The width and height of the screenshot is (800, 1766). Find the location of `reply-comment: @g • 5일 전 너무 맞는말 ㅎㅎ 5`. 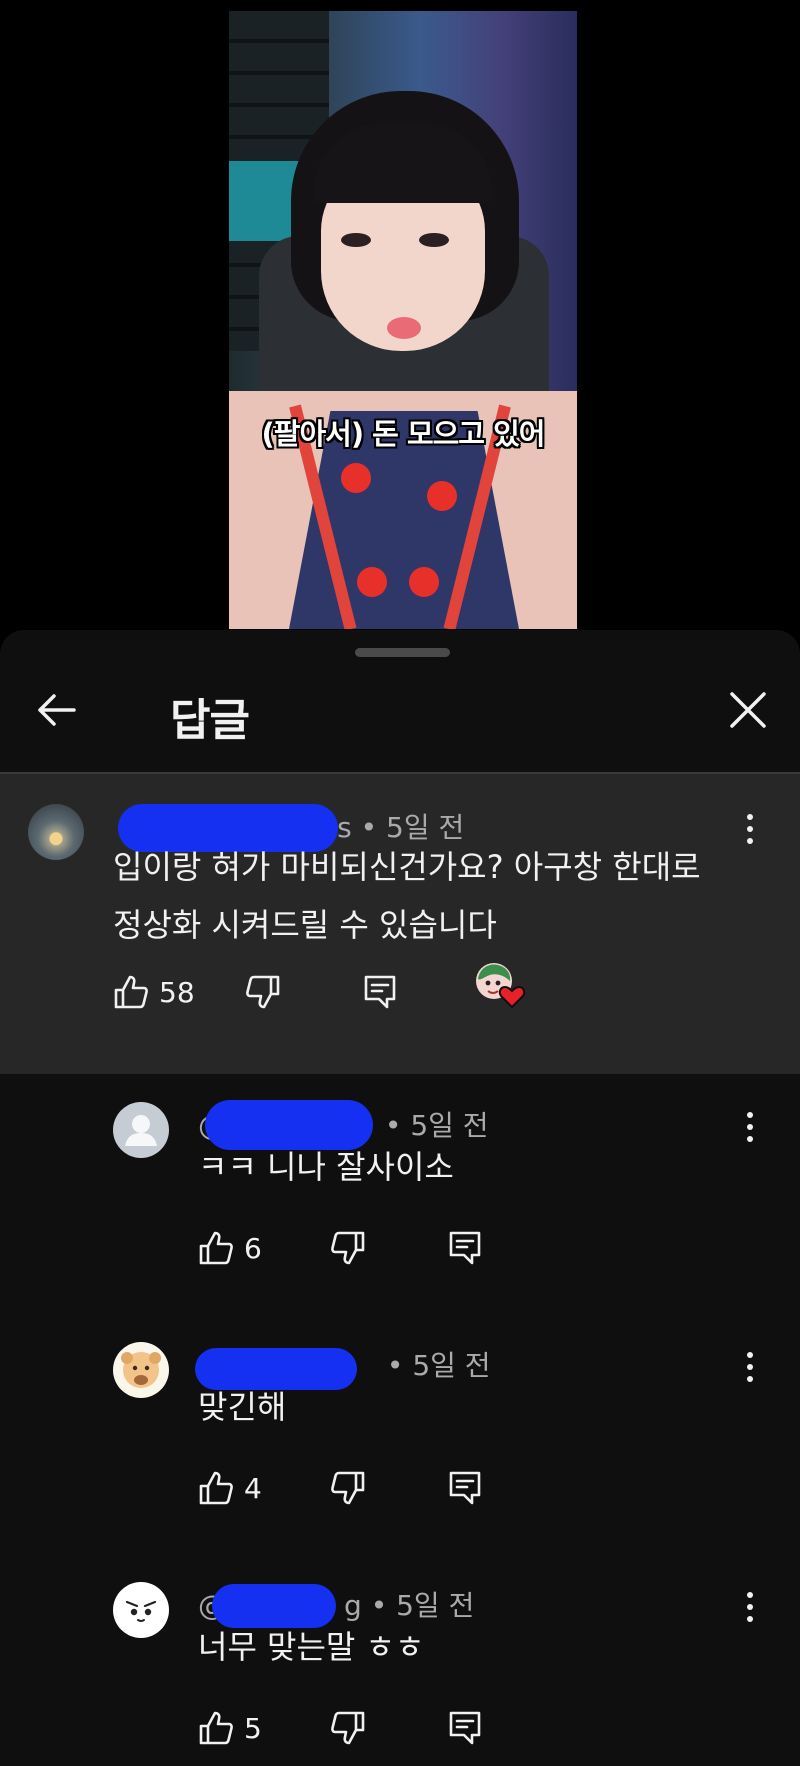

reply-comment: @g • 5일 전 너무 맞는말 ㅎㅎ 5 is located at coordinates (400, 1660).